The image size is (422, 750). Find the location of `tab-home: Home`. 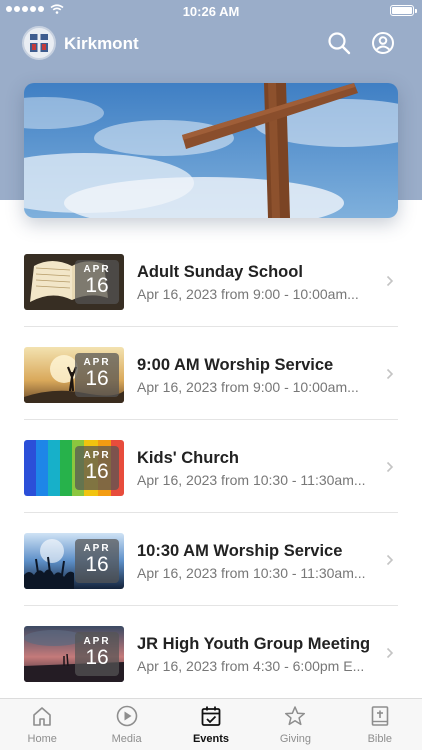

tab-home: Home is located at coordinates (42, 724).